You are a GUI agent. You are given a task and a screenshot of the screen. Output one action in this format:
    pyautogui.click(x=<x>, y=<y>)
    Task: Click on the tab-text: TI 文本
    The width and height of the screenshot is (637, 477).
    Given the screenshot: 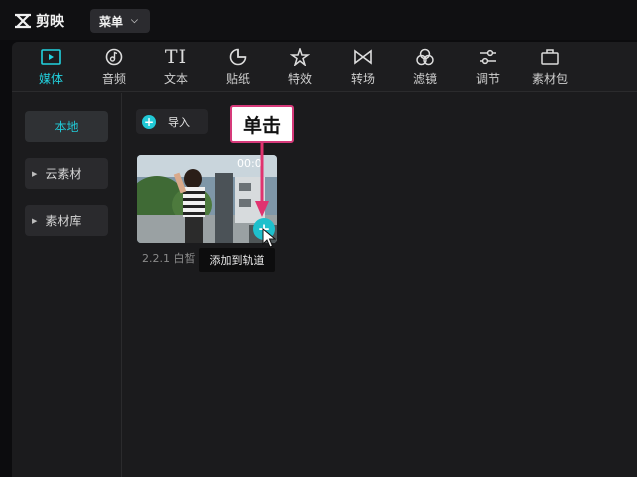 What is the action you would take?
    pyautogui.click(x=176, y=68)
    